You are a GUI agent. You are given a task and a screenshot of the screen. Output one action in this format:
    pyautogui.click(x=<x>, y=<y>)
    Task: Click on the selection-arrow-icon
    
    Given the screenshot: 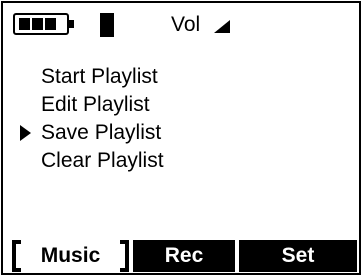 What is the action you would take?
    pyautogui.click(x=25, y=133)
    